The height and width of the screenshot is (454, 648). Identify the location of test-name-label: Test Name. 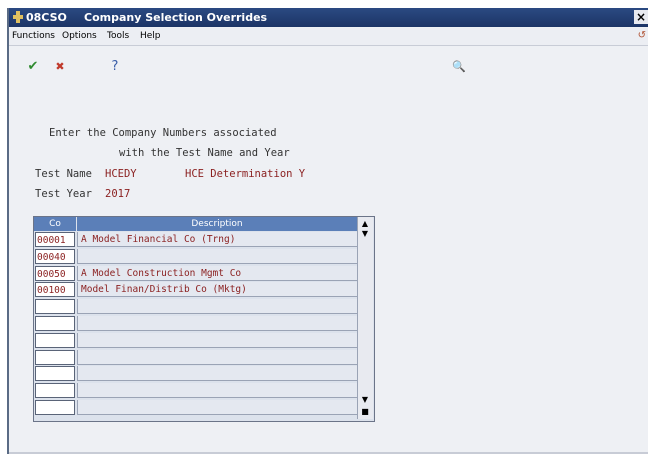
(63, 174).